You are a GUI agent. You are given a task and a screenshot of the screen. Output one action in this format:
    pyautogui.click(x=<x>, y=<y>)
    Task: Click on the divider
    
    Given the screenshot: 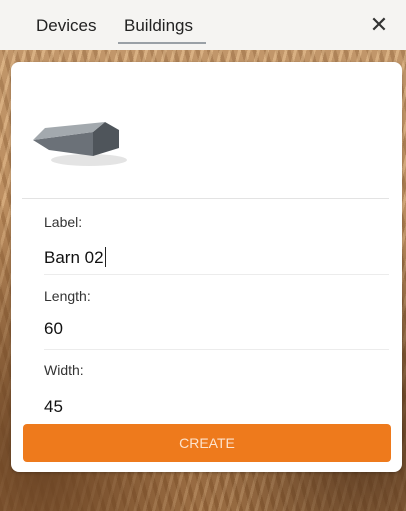 What is the action you would take?
    pyautogui.click(x=205, y=198)
    